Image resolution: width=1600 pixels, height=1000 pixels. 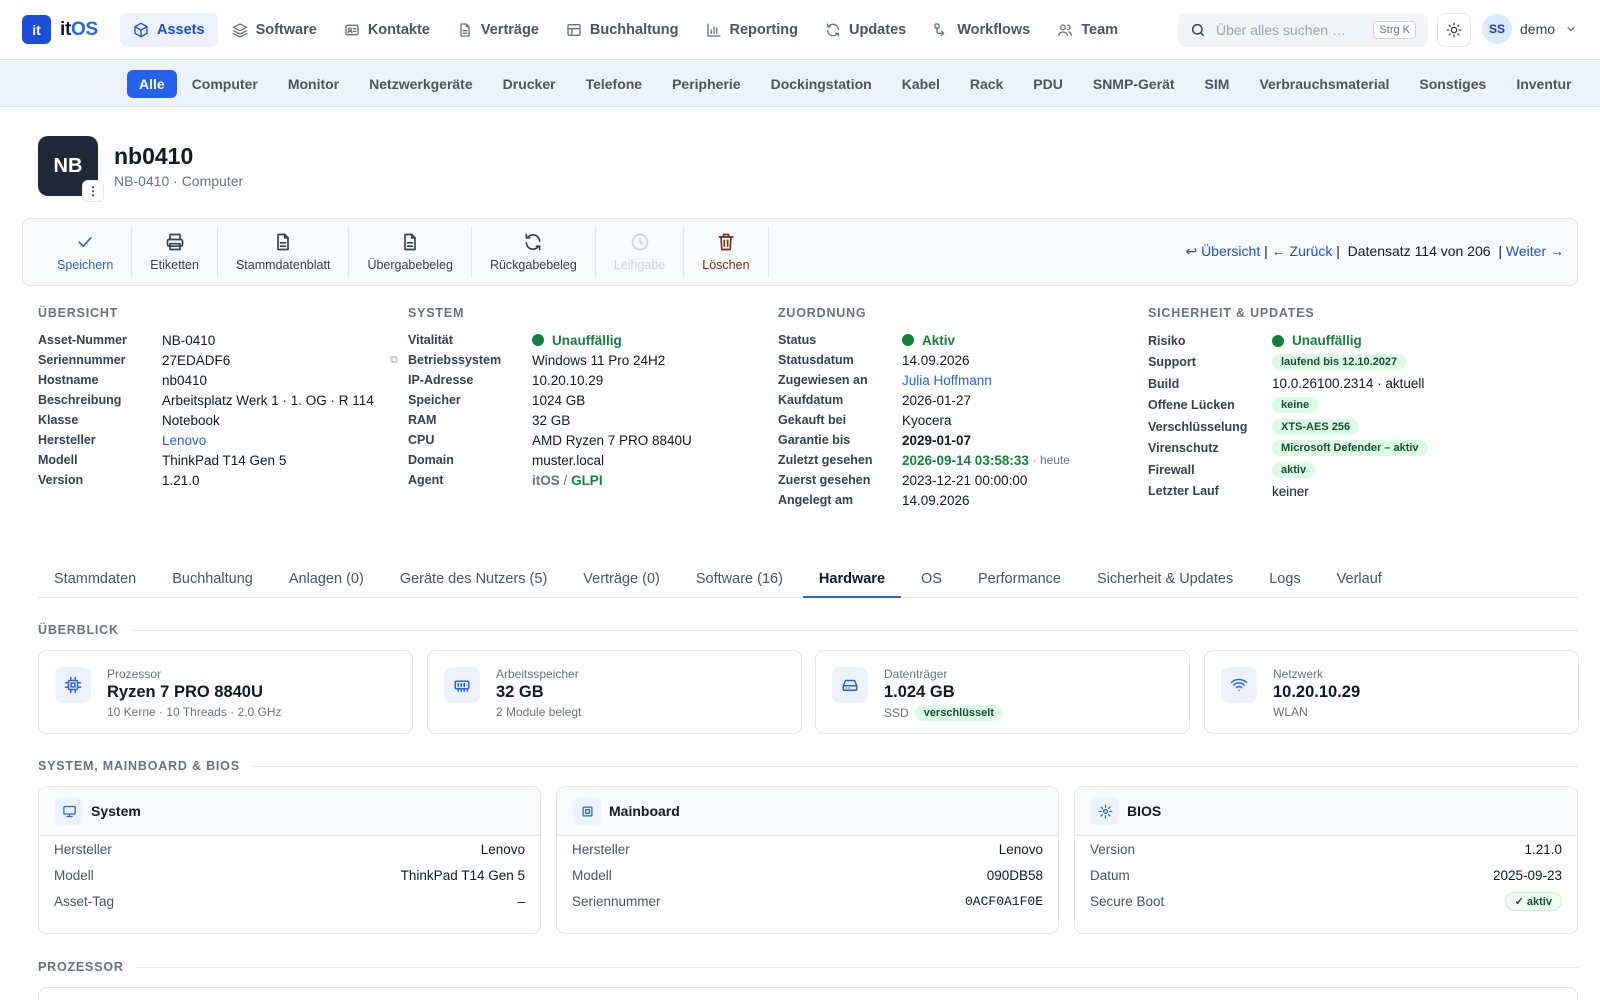 I want to click on tab-performance: Performance, so click(x=1019, y=581).